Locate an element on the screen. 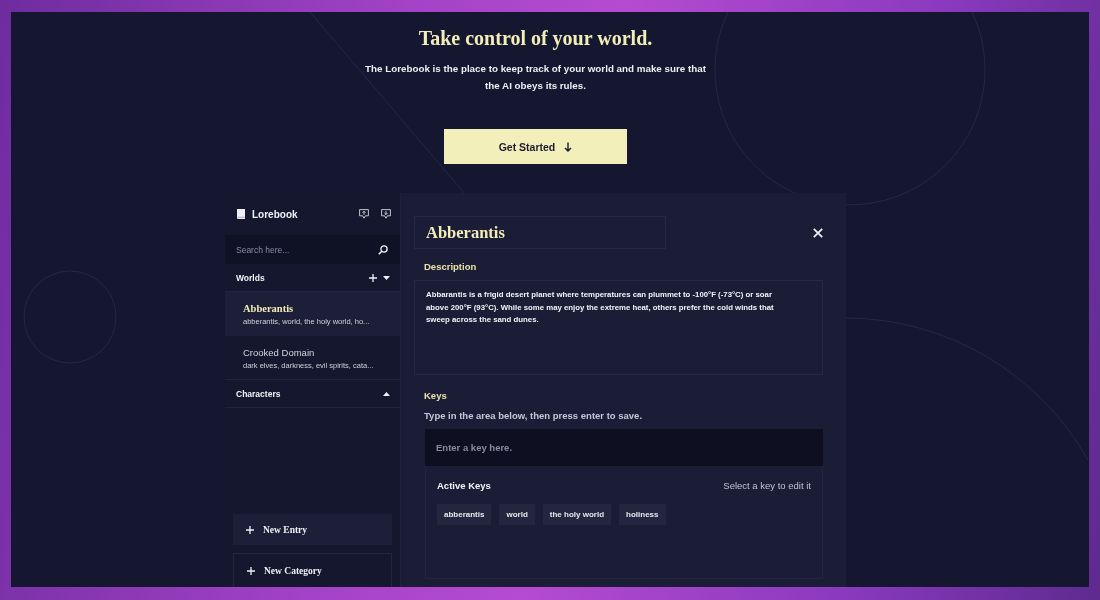  caret-up-icon is located at coordinates (386, 393).